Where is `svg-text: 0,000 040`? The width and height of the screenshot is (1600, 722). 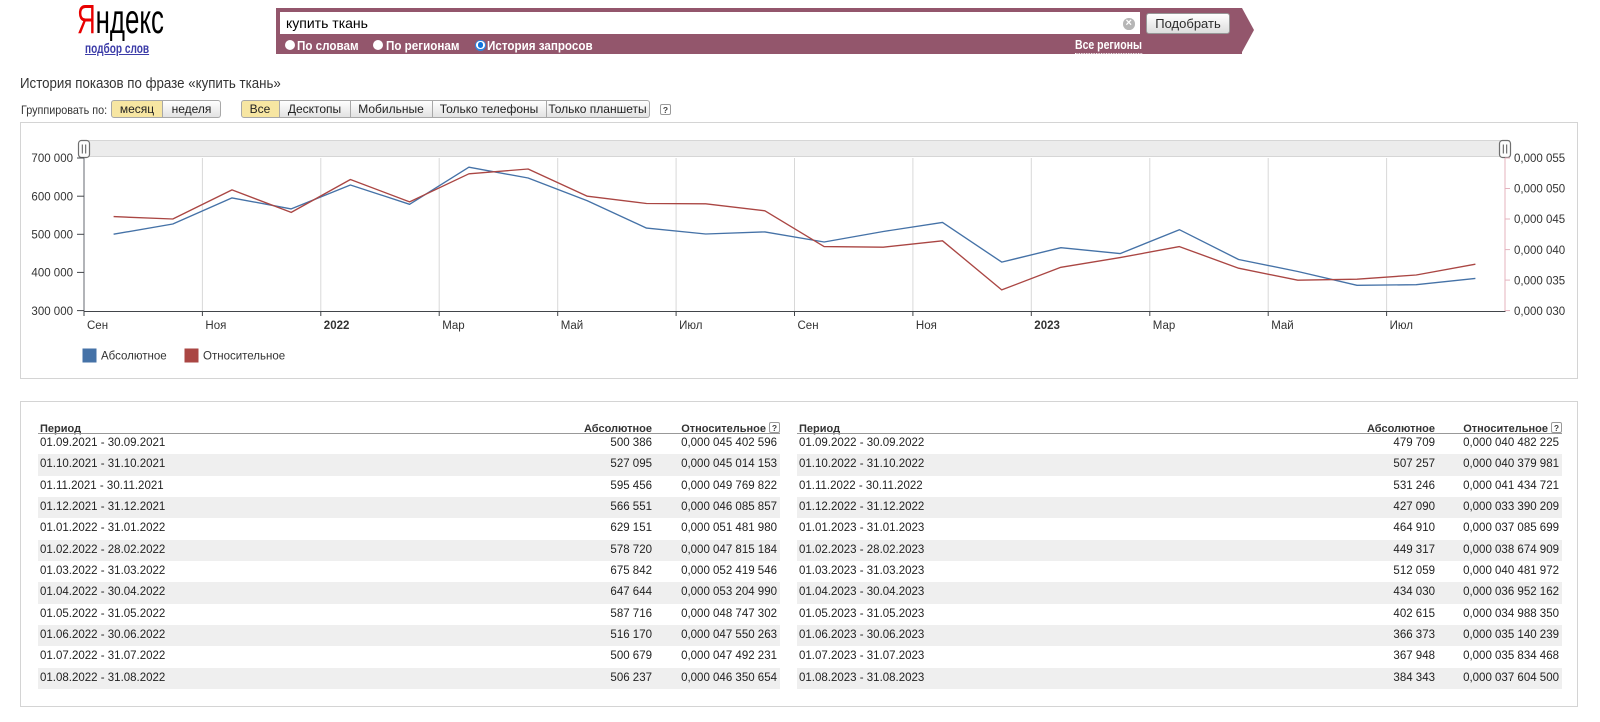 svg-text: 0,000 040 is located at coordinates (1539, 251).